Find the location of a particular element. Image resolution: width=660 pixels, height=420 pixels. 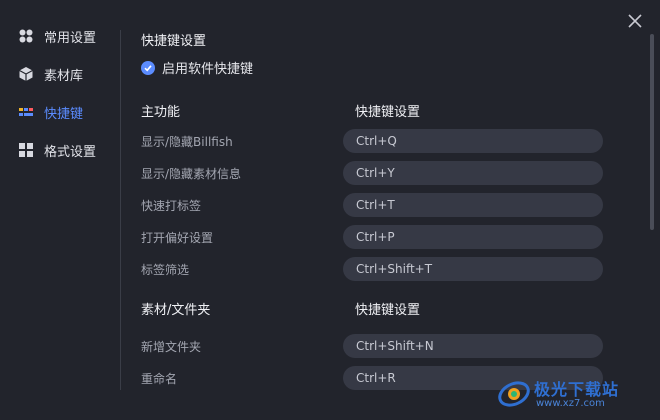

shortcut-input: Ctrl+Shift+N is located at coordinates (473, 346).